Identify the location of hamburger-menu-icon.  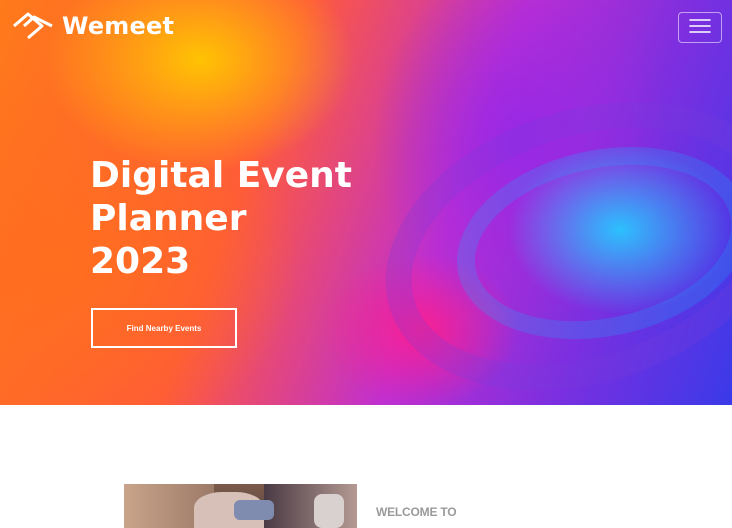
(700, 28).